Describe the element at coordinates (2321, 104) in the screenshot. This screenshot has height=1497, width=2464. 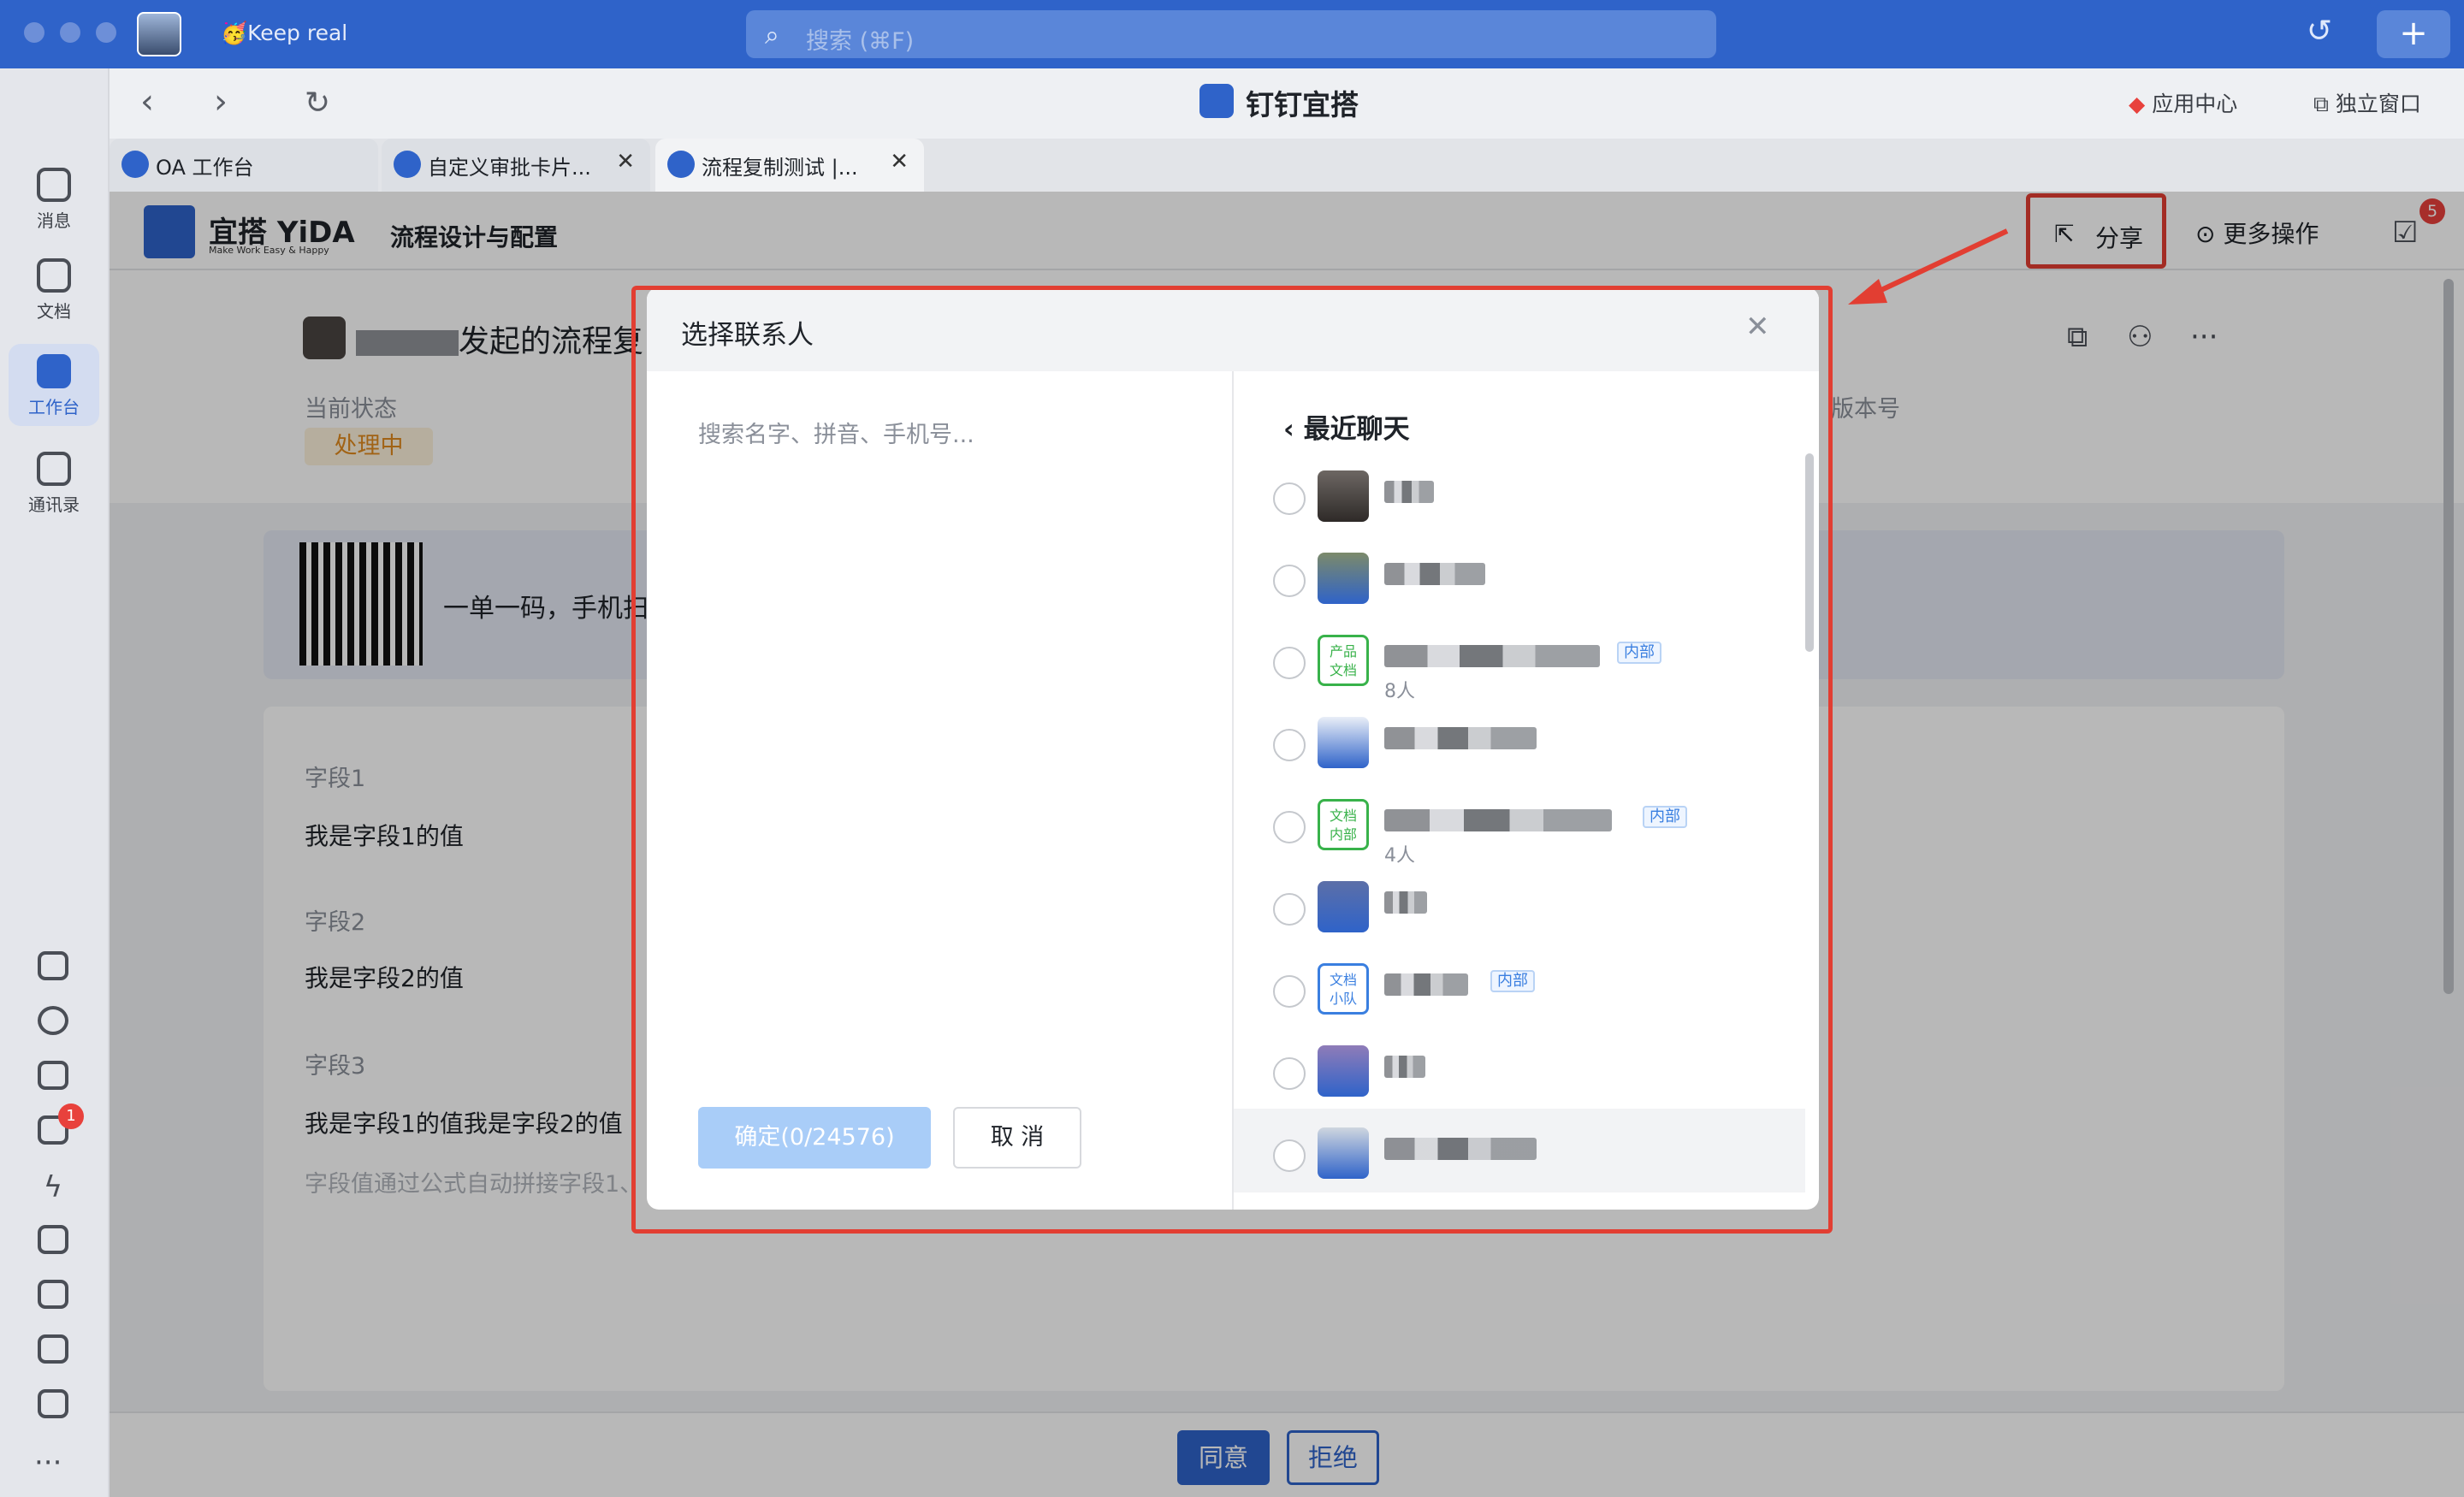
I see `external-window-icon: ⧉` at that location.